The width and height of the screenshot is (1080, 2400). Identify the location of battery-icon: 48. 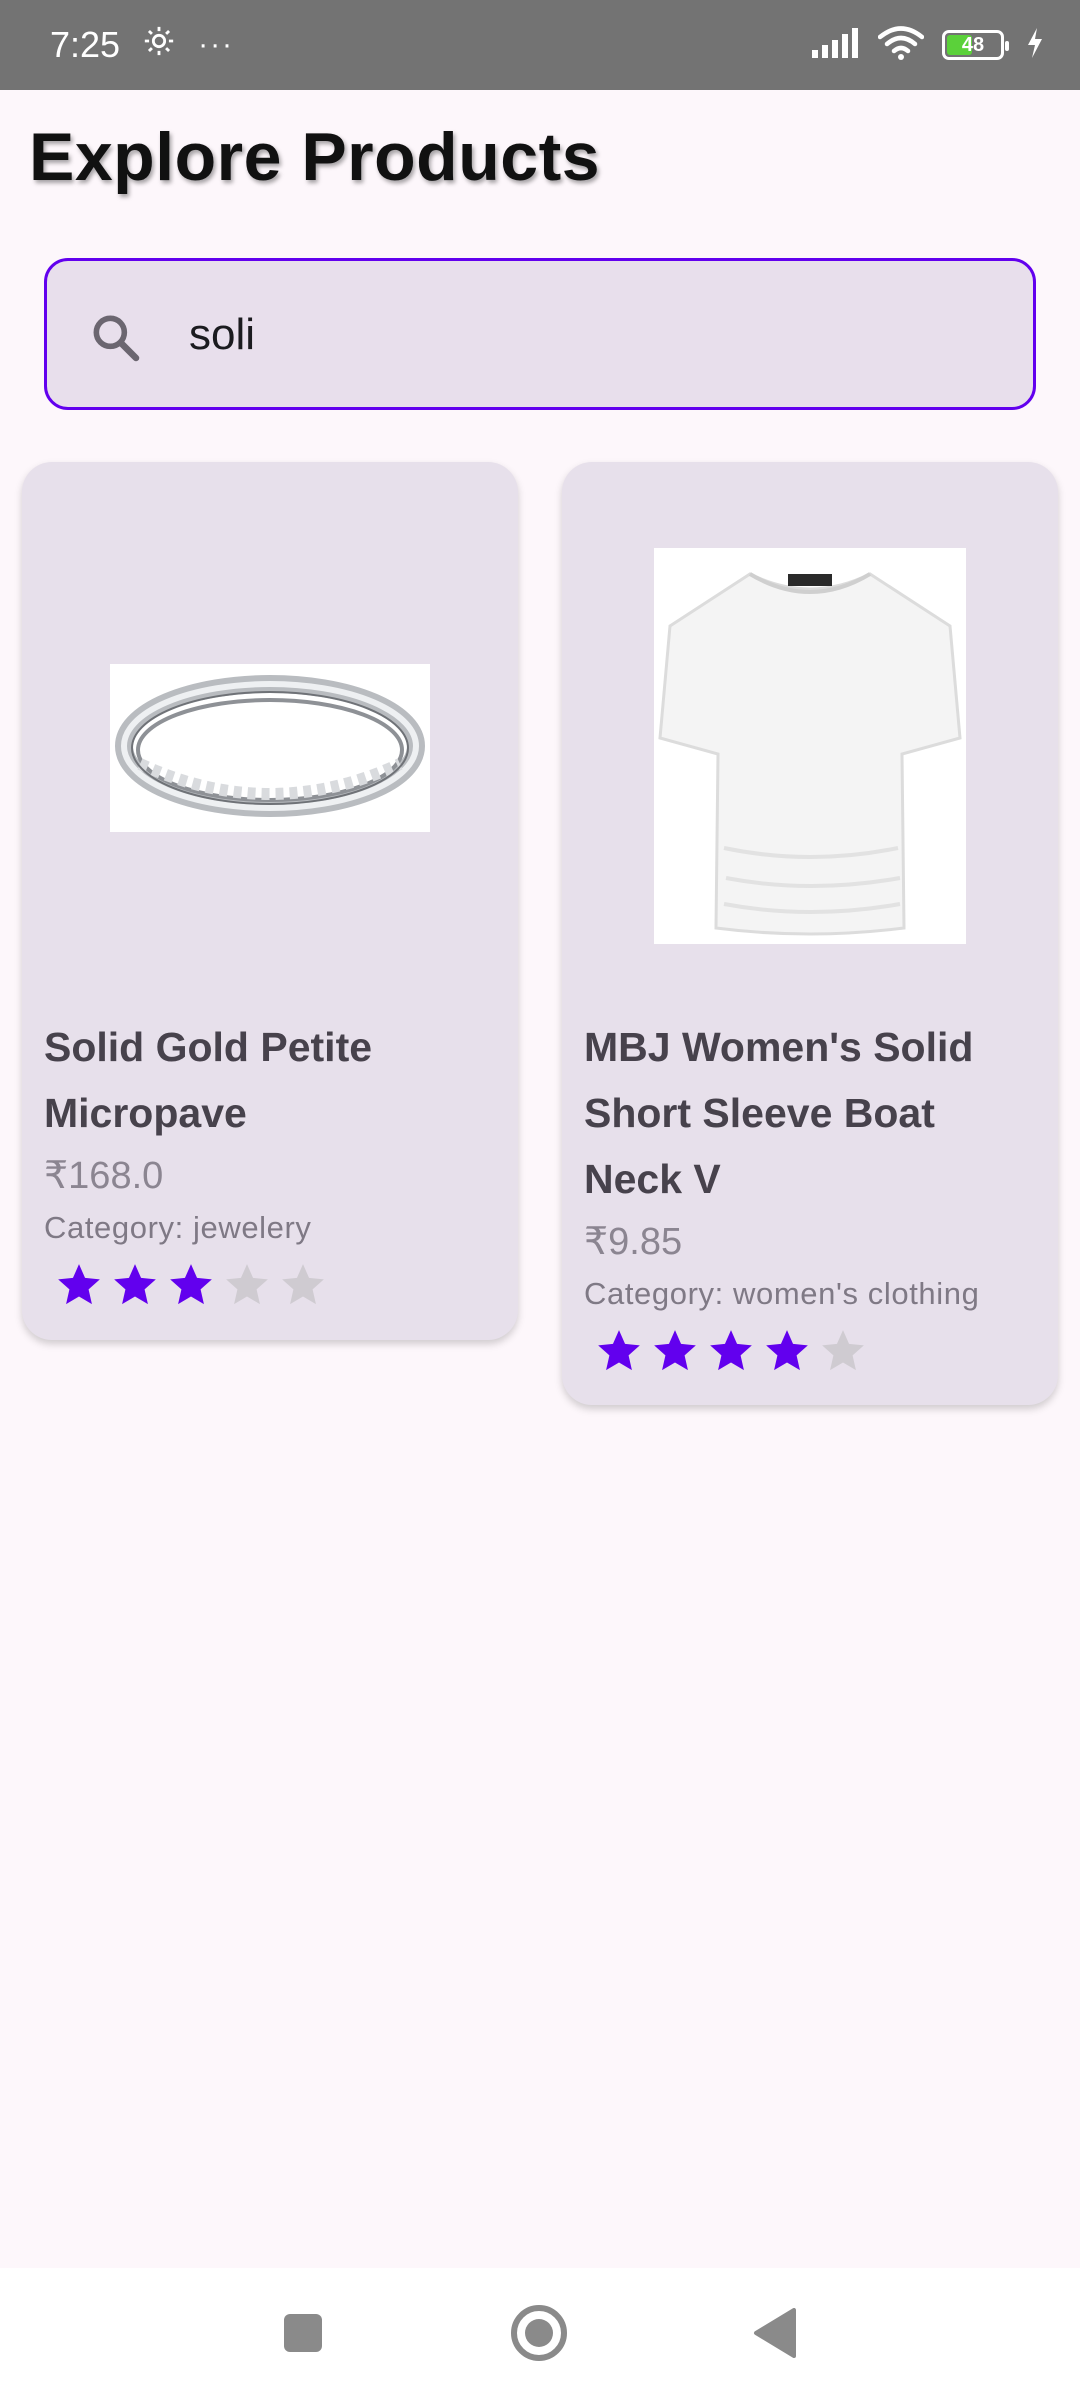
(975, 45).